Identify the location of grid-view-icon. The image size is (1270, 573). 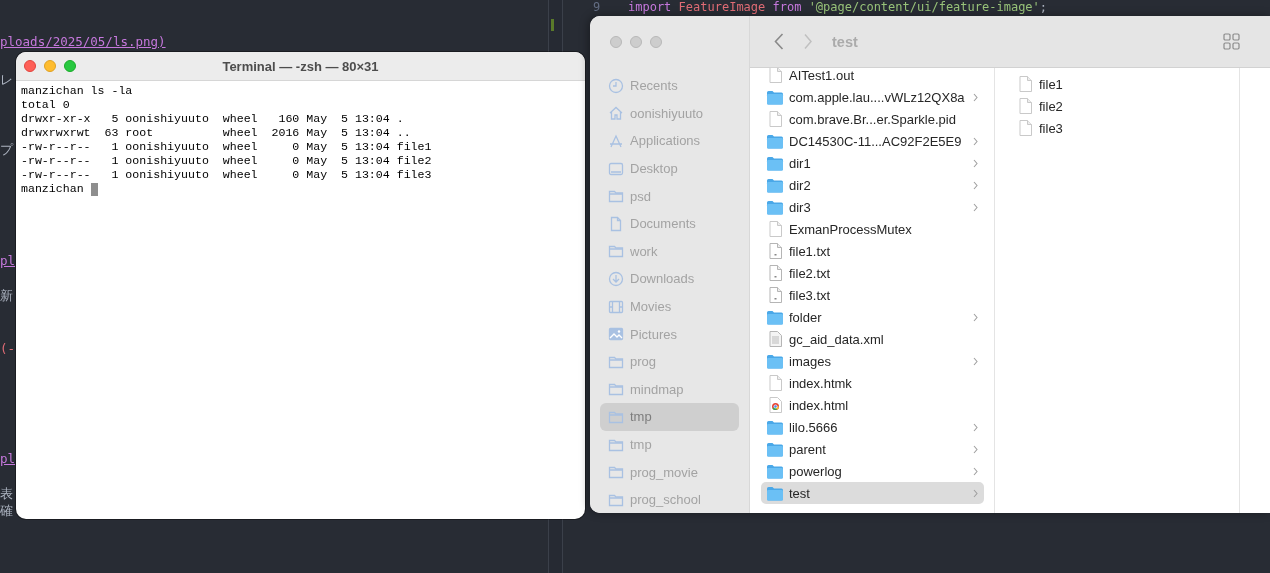
(1231, 41).